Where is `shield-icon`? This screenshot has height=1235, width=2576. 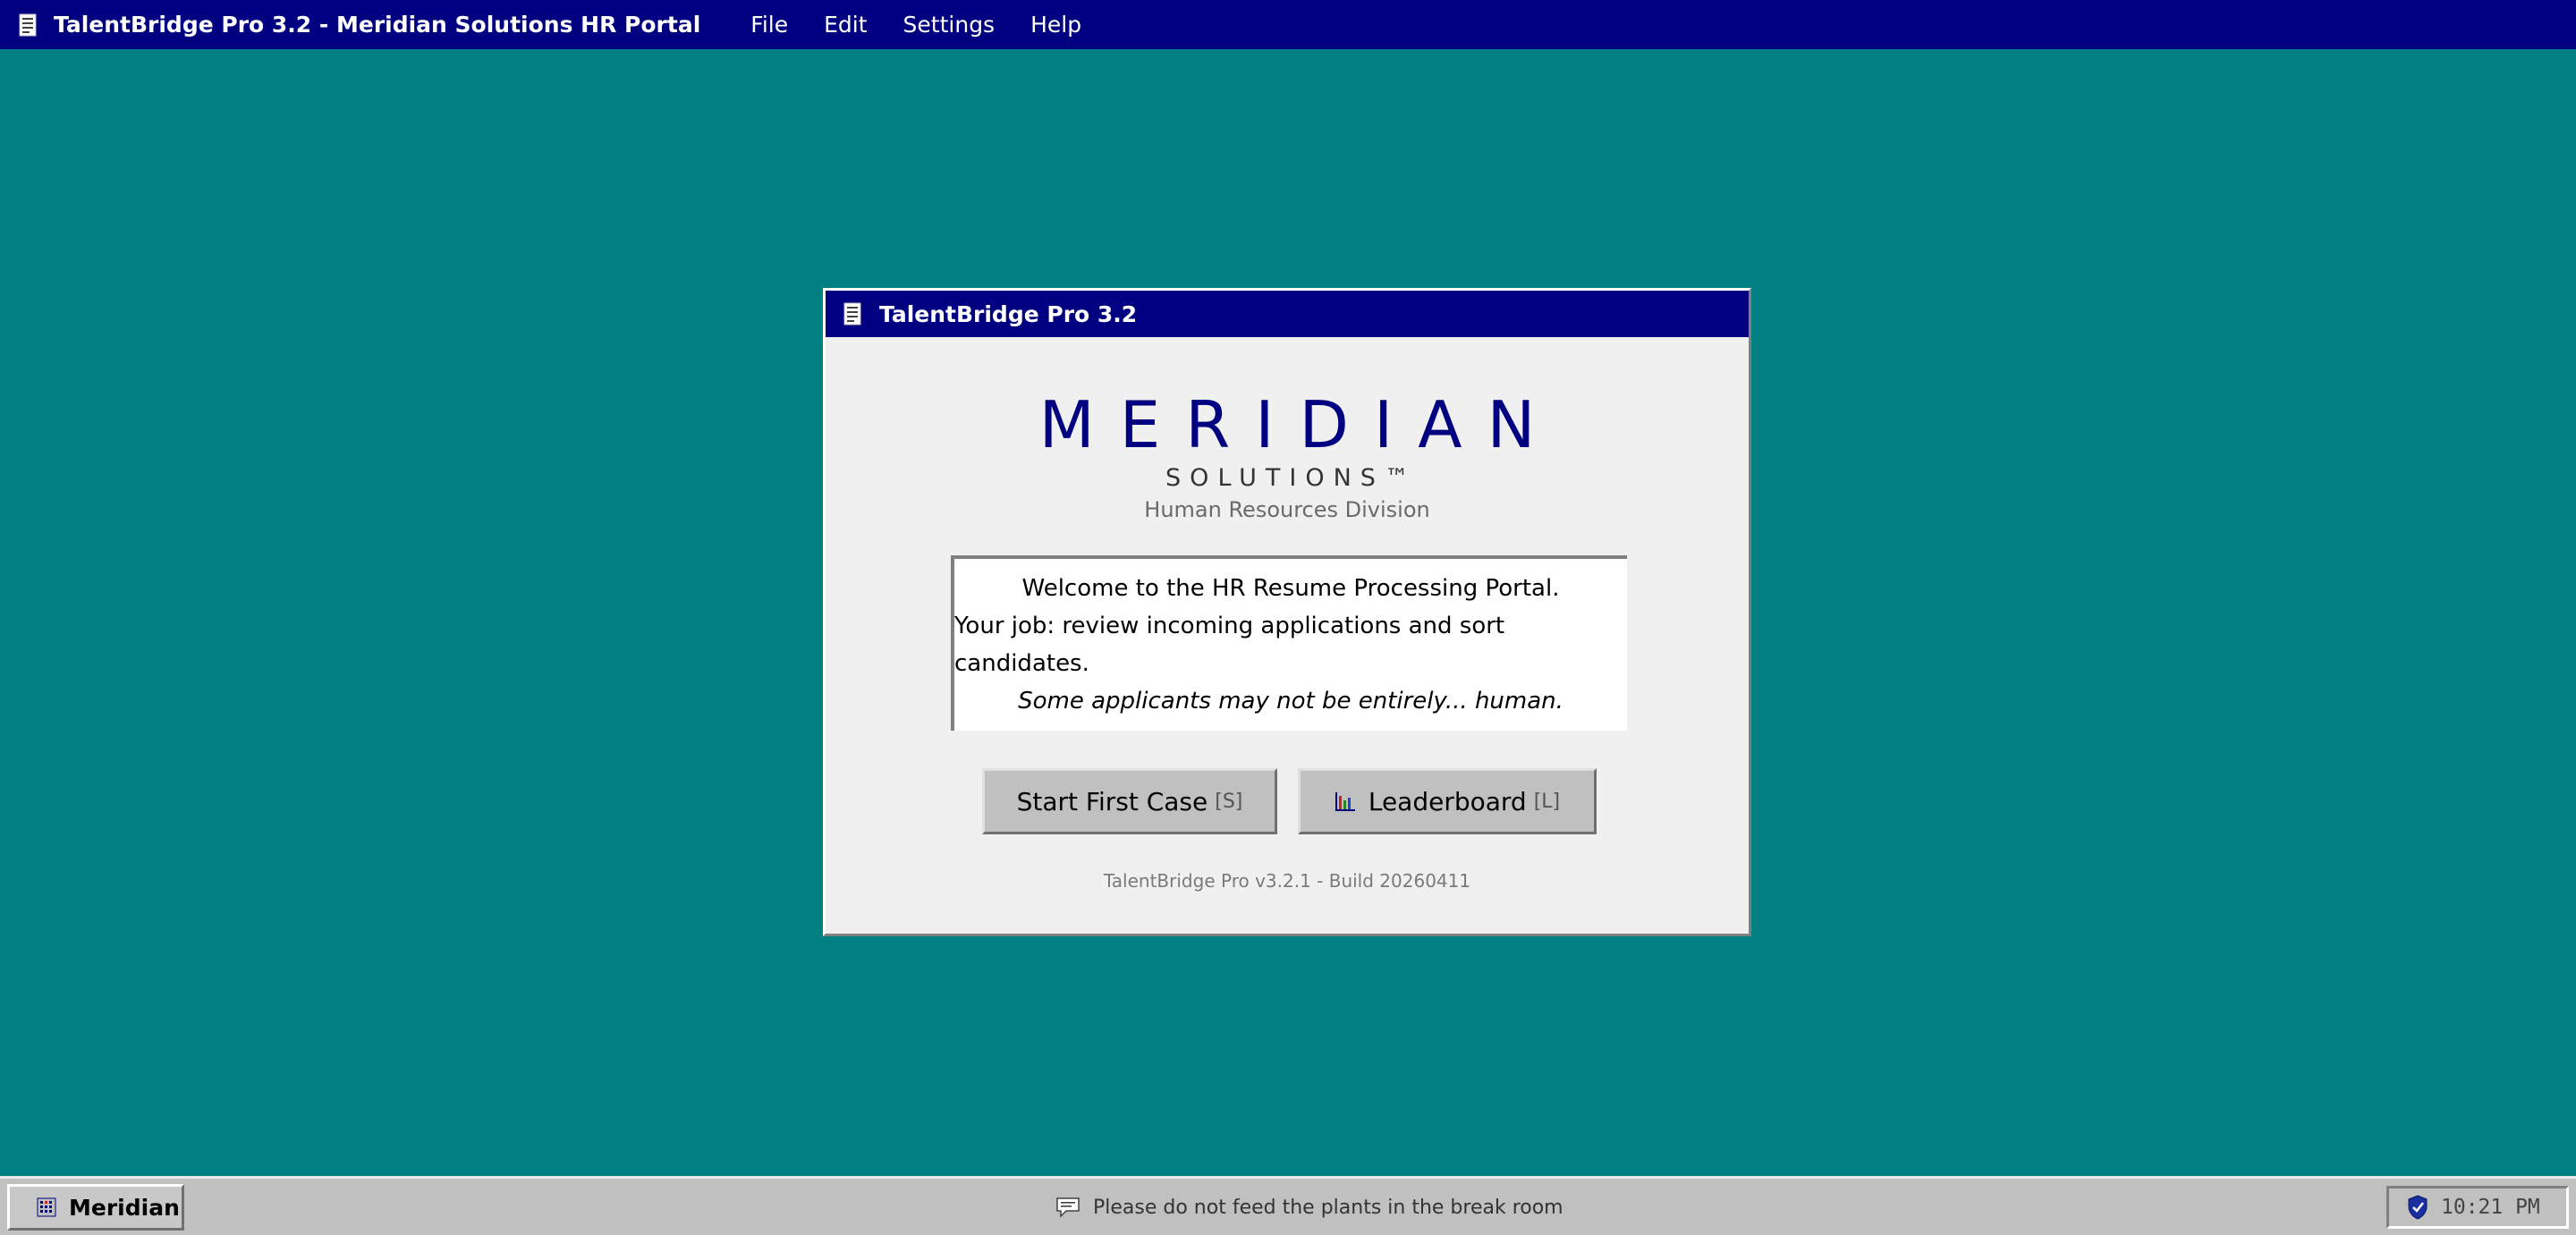 shield-icon is located at coordinates (2417, 1207).